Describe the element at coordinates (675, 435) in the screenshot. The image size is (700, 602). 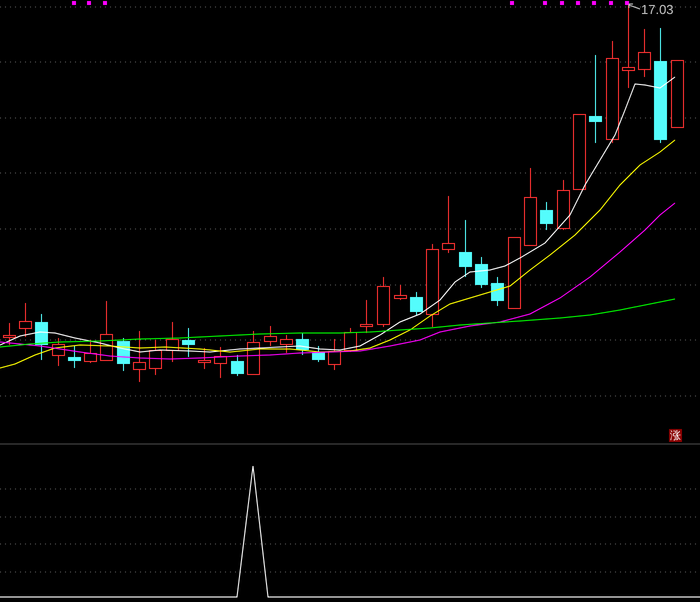
I see `rise-badge: 涨` at that location.